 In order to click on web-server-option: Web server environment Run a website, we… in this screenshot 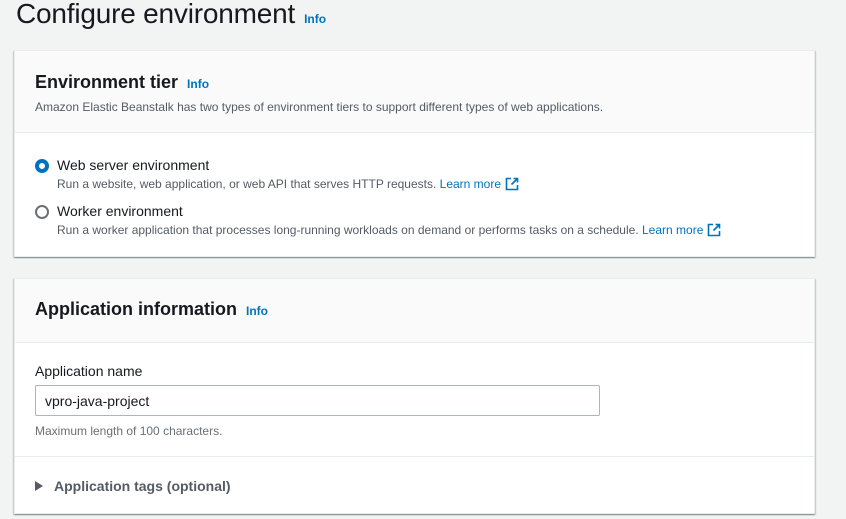, I will do `click(277, 175)`.